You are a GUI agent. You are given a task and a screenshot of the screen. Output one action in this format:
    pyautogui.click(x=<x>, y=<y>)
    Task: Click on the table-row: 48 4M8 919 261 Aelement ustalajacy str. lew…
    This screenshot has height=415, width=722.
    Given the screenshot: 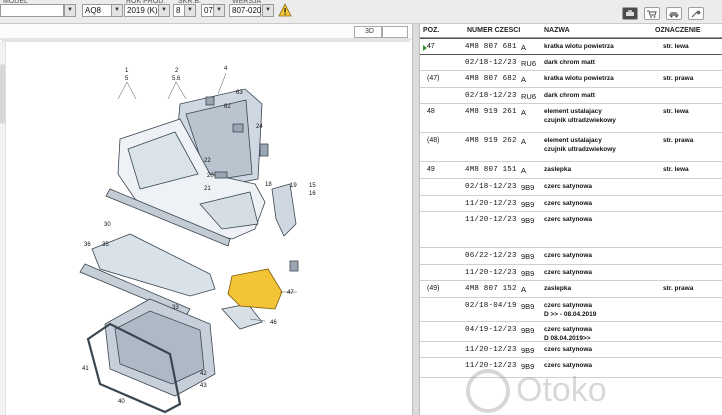 What is the action you would take?
    pyautogui.click(x=571, y=118)
    